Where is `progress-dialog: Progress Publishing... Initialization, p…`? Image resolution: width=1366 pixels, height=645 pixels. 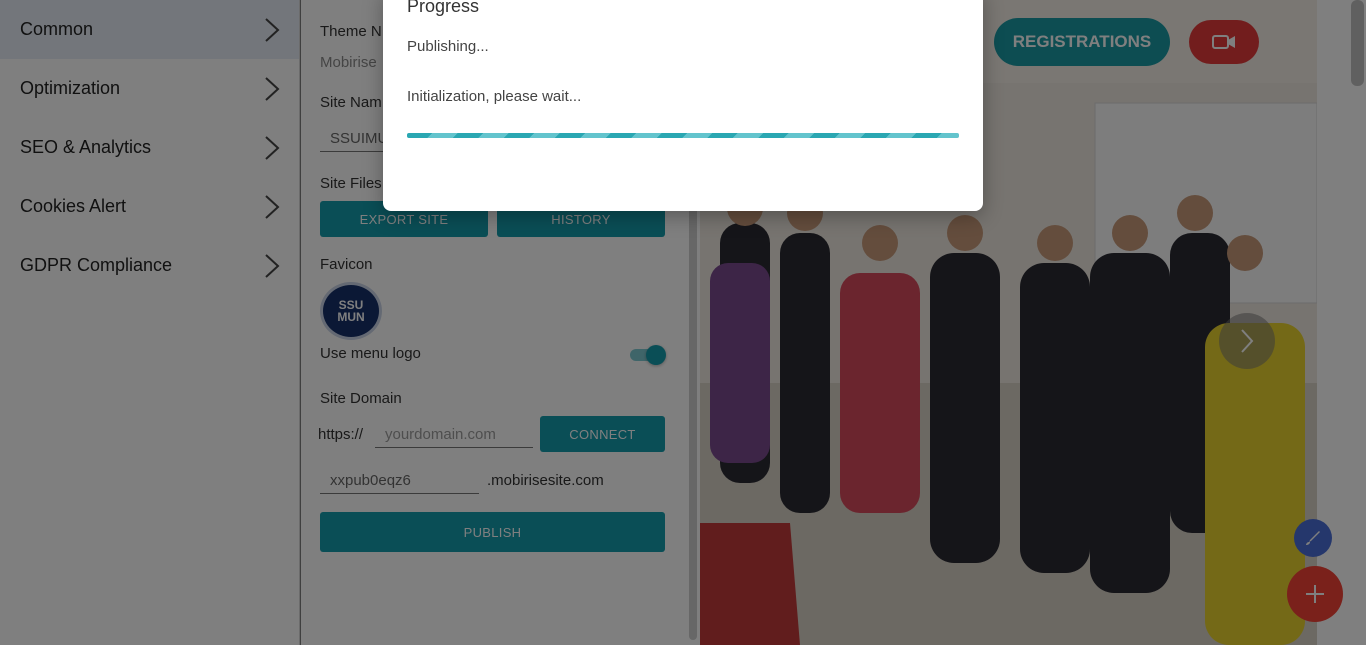
progress-dialog: Progress Publishing... Initialization, p… is located at coordinates (683, 105).